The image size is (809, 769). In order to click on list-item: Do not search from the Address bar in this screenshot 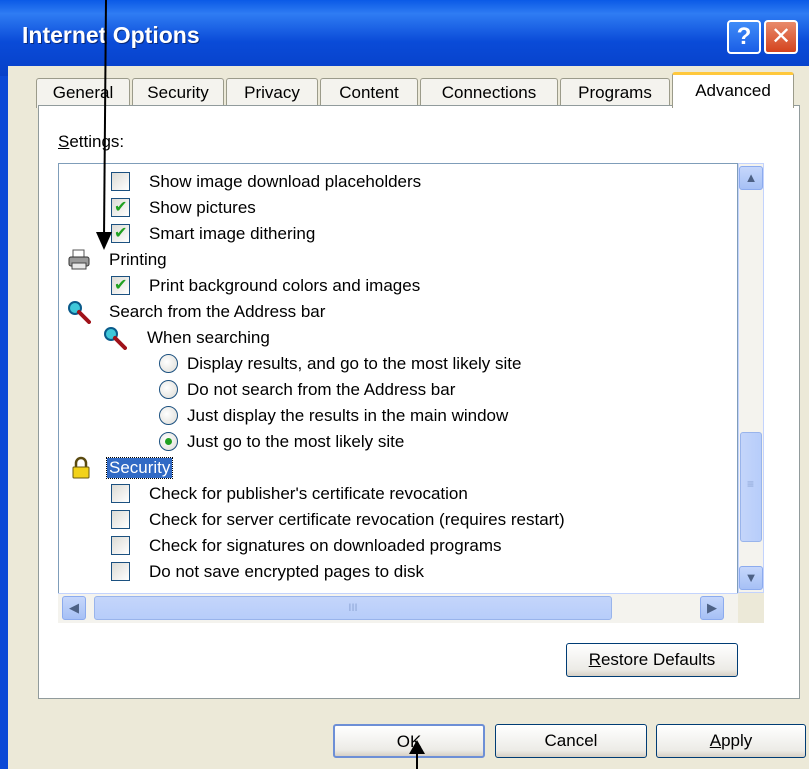, I will do `click(398, 390)`.